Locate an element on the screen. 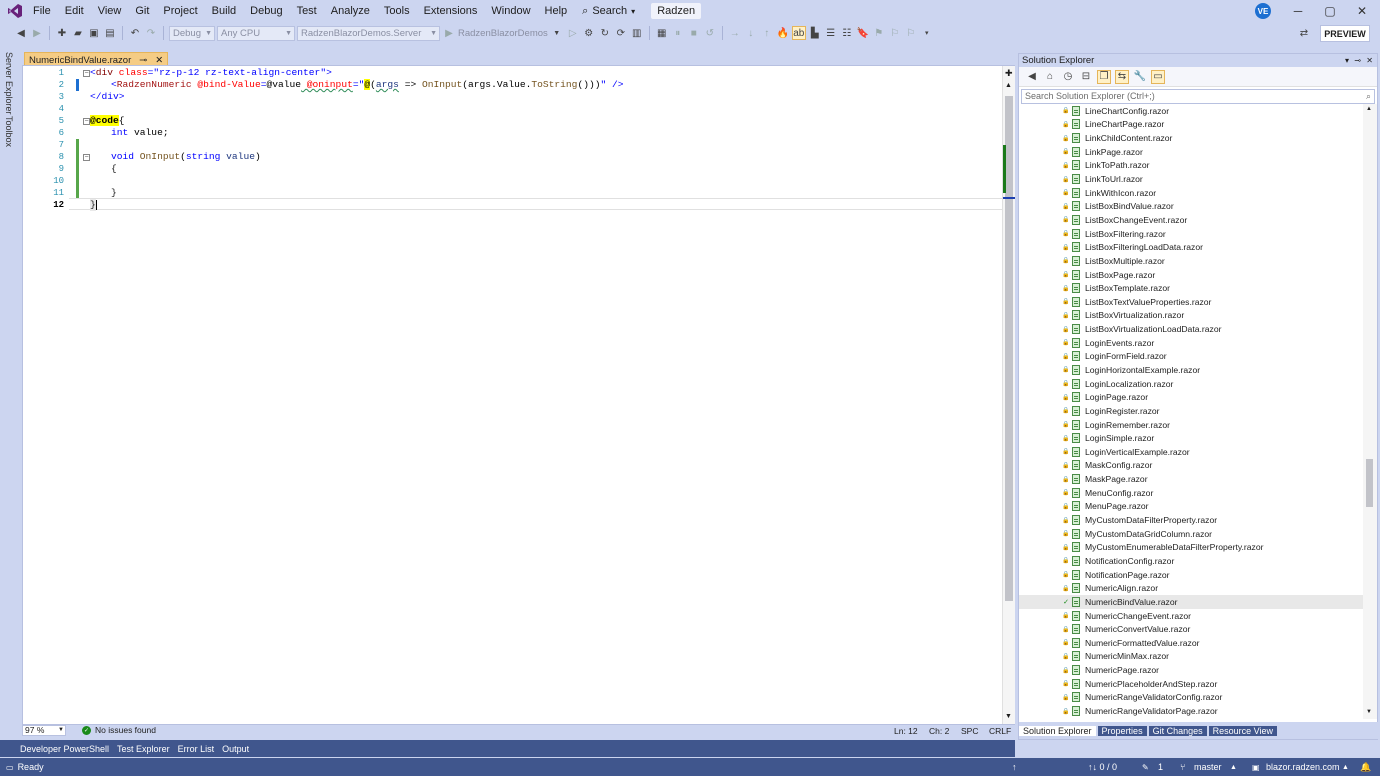 The image size is (1380, 776). preview-button: PREVIEW is located at coordinates (1345, 33).